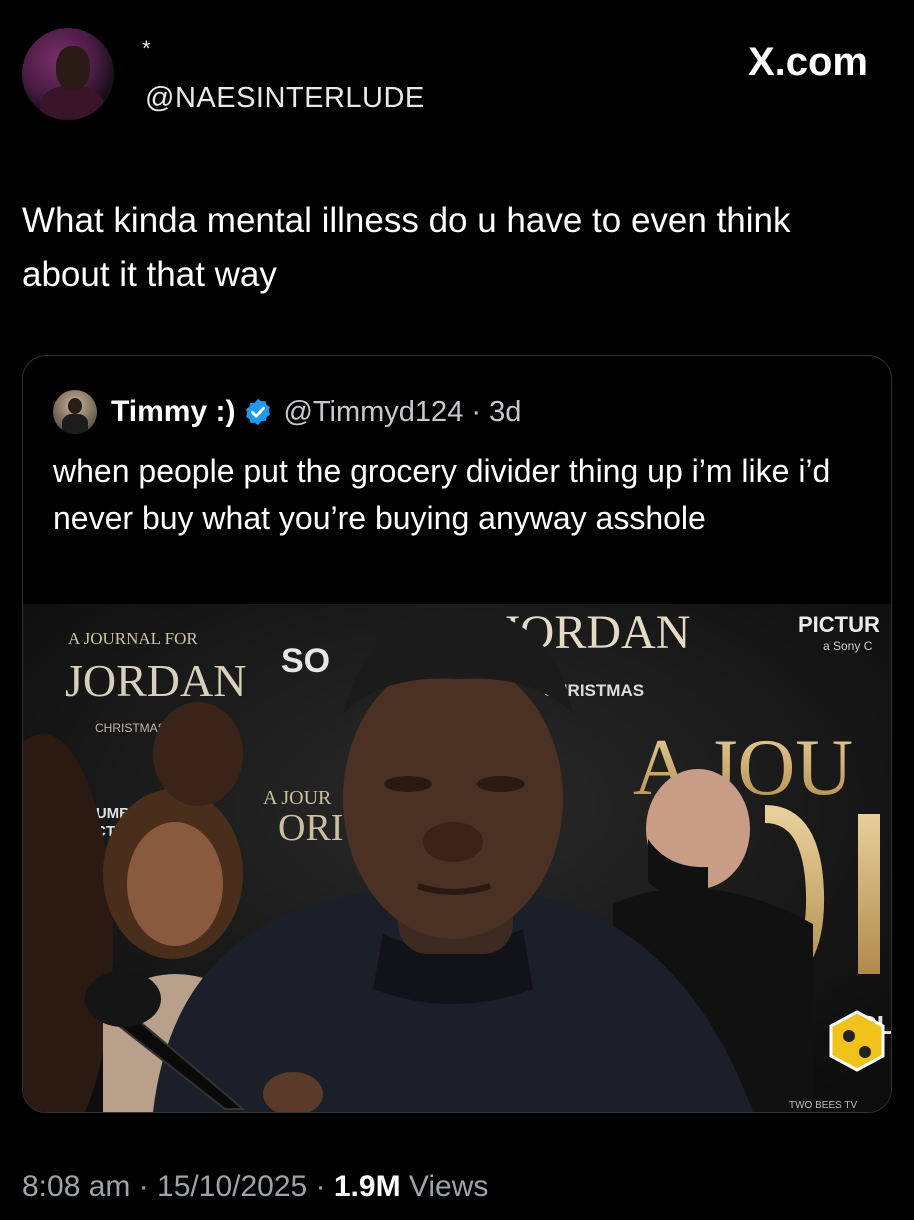  What do you see at coordinates (173, 412) in the screenshot?
I see `quoted-author-name: Timmy :)` at bounding box center [173, 412].